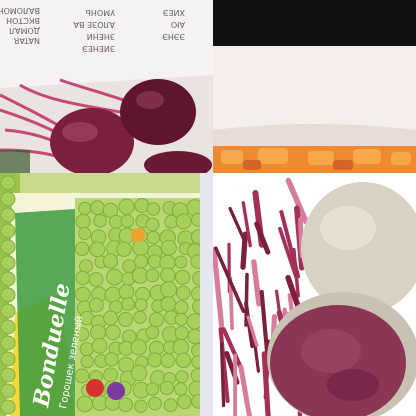 The image size is (416, 416). Describe the element at coordinates (314, 136) in the screenshot. I see `bowl-rim` at that location.